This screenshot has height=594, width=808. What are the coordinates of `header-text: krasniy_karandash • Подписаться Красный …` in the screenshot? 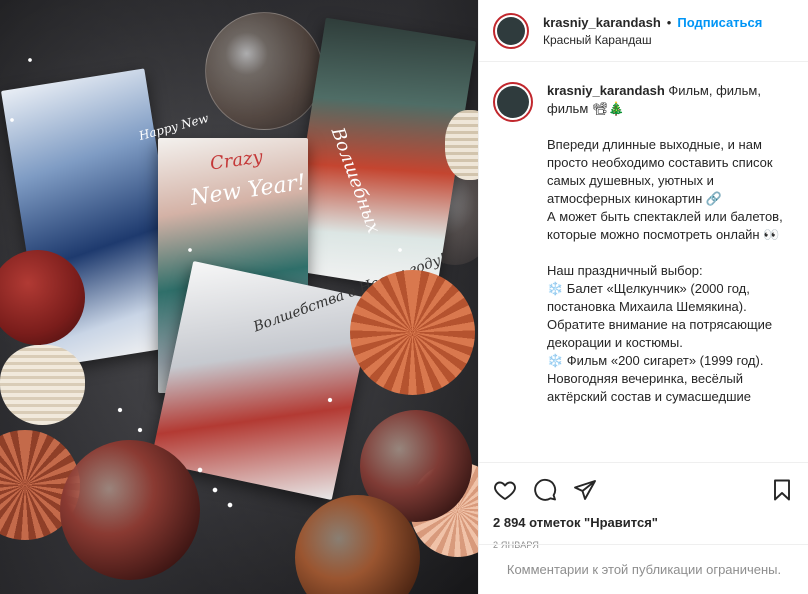 It's located at (652, 31).